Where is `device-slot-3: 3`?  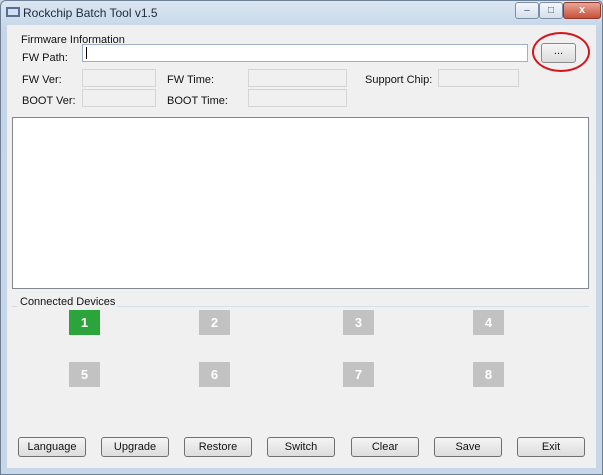 device-slot-3: 3 is located at coordinates (358, 322).